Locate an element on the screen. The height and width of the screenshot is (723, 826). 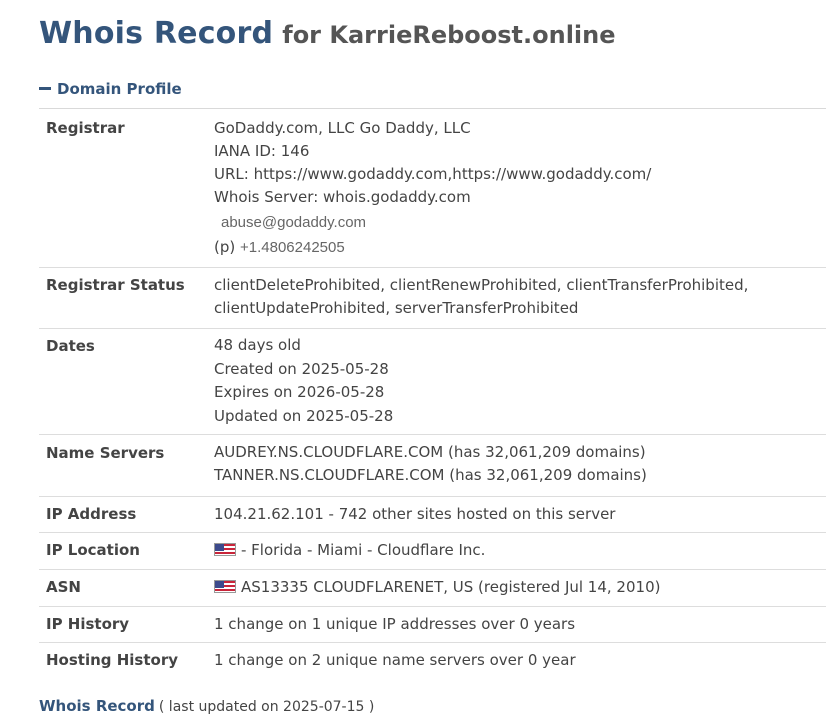
hosting-history-label: Hosting History is located at coordinates (112, 660).